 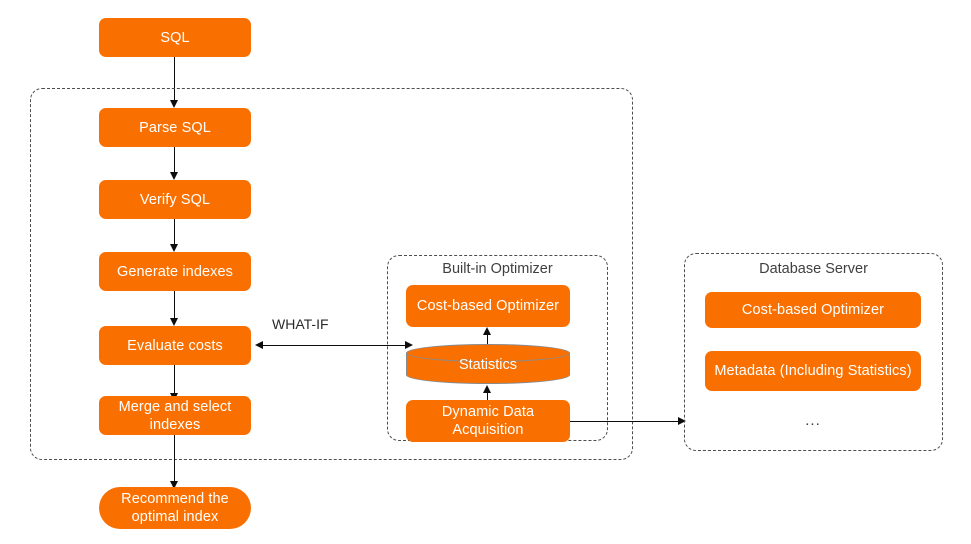 I want to click on node-evaluate-costs: Evaluate costs, so click(x=175, y=345).